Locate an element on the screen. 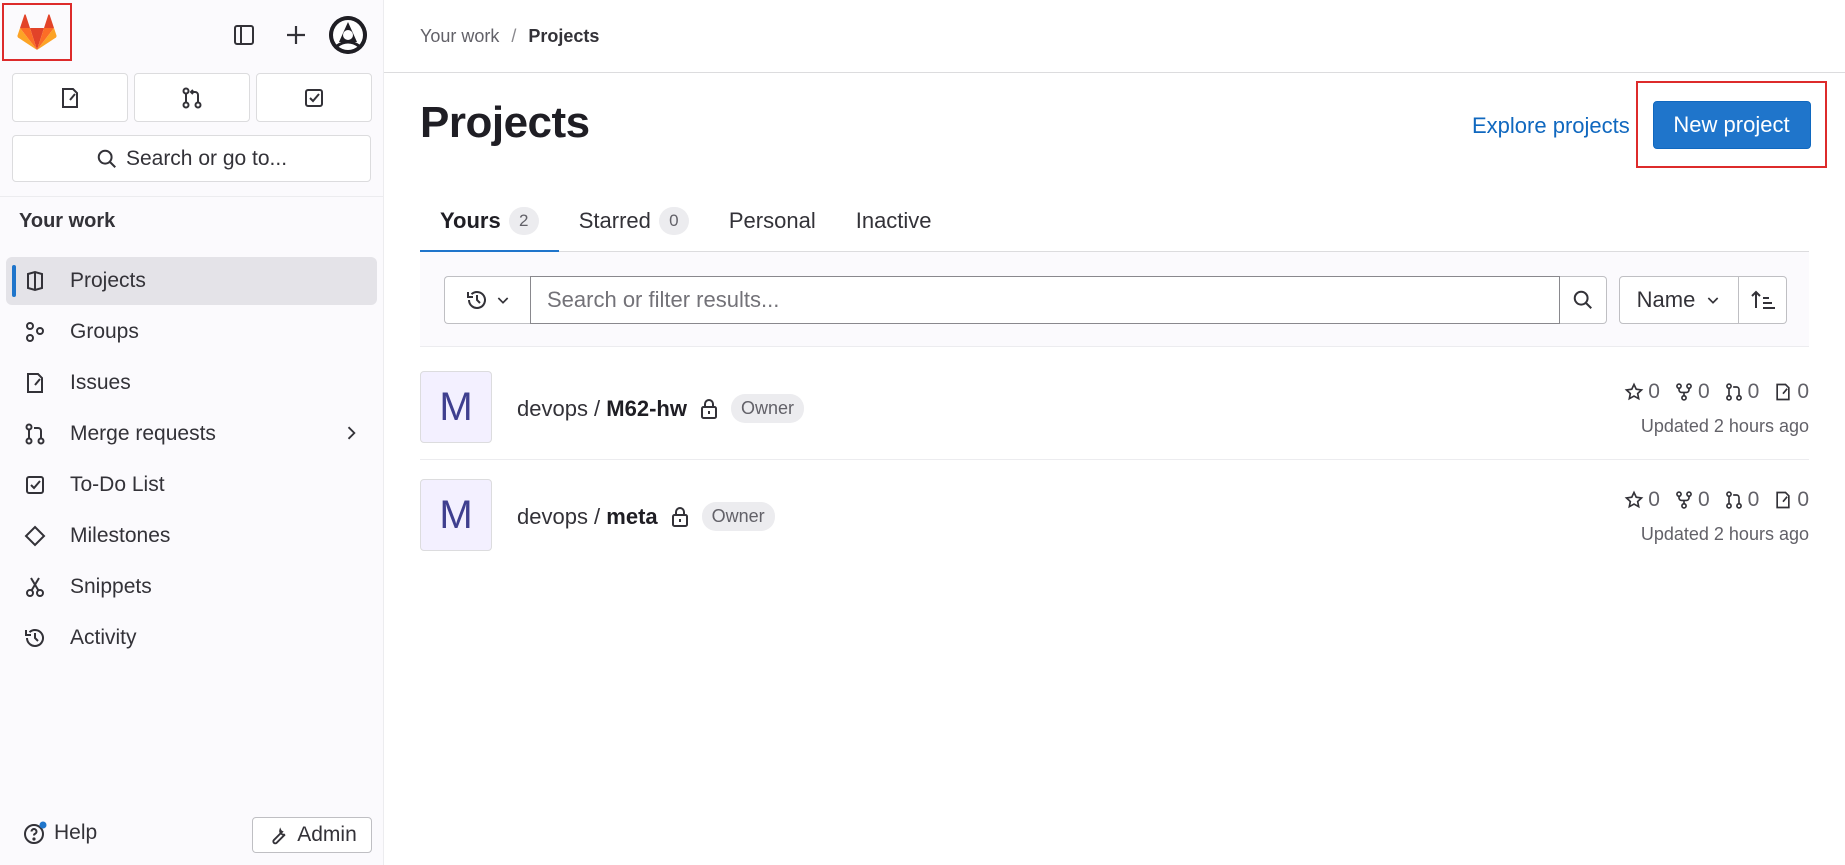 The image size is (1845, 865). fork-icon is located at coordinates (1684, 500).